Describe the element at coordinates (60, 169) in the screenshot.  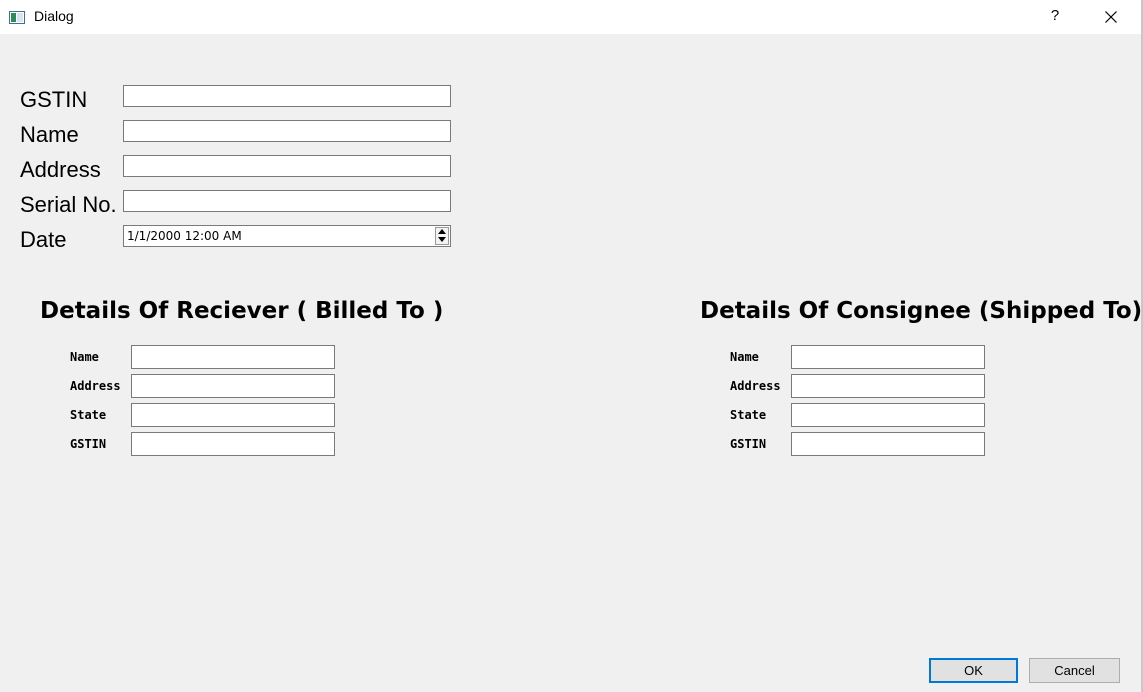
I see `address-label: Address` at that location.